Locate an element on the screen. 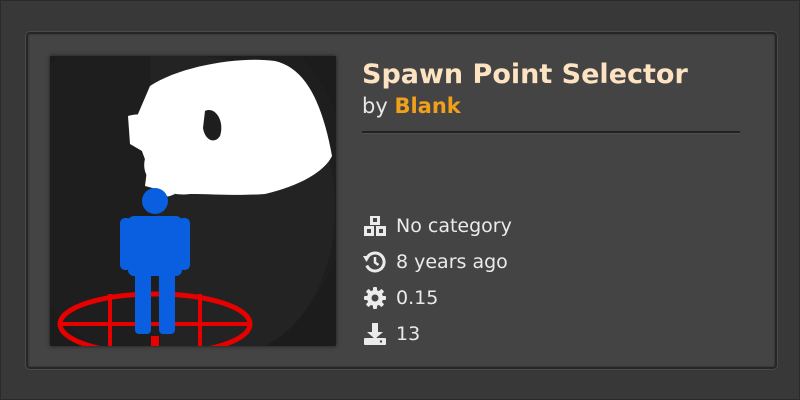  meta-category: No category is located at coordinates (437, 226).